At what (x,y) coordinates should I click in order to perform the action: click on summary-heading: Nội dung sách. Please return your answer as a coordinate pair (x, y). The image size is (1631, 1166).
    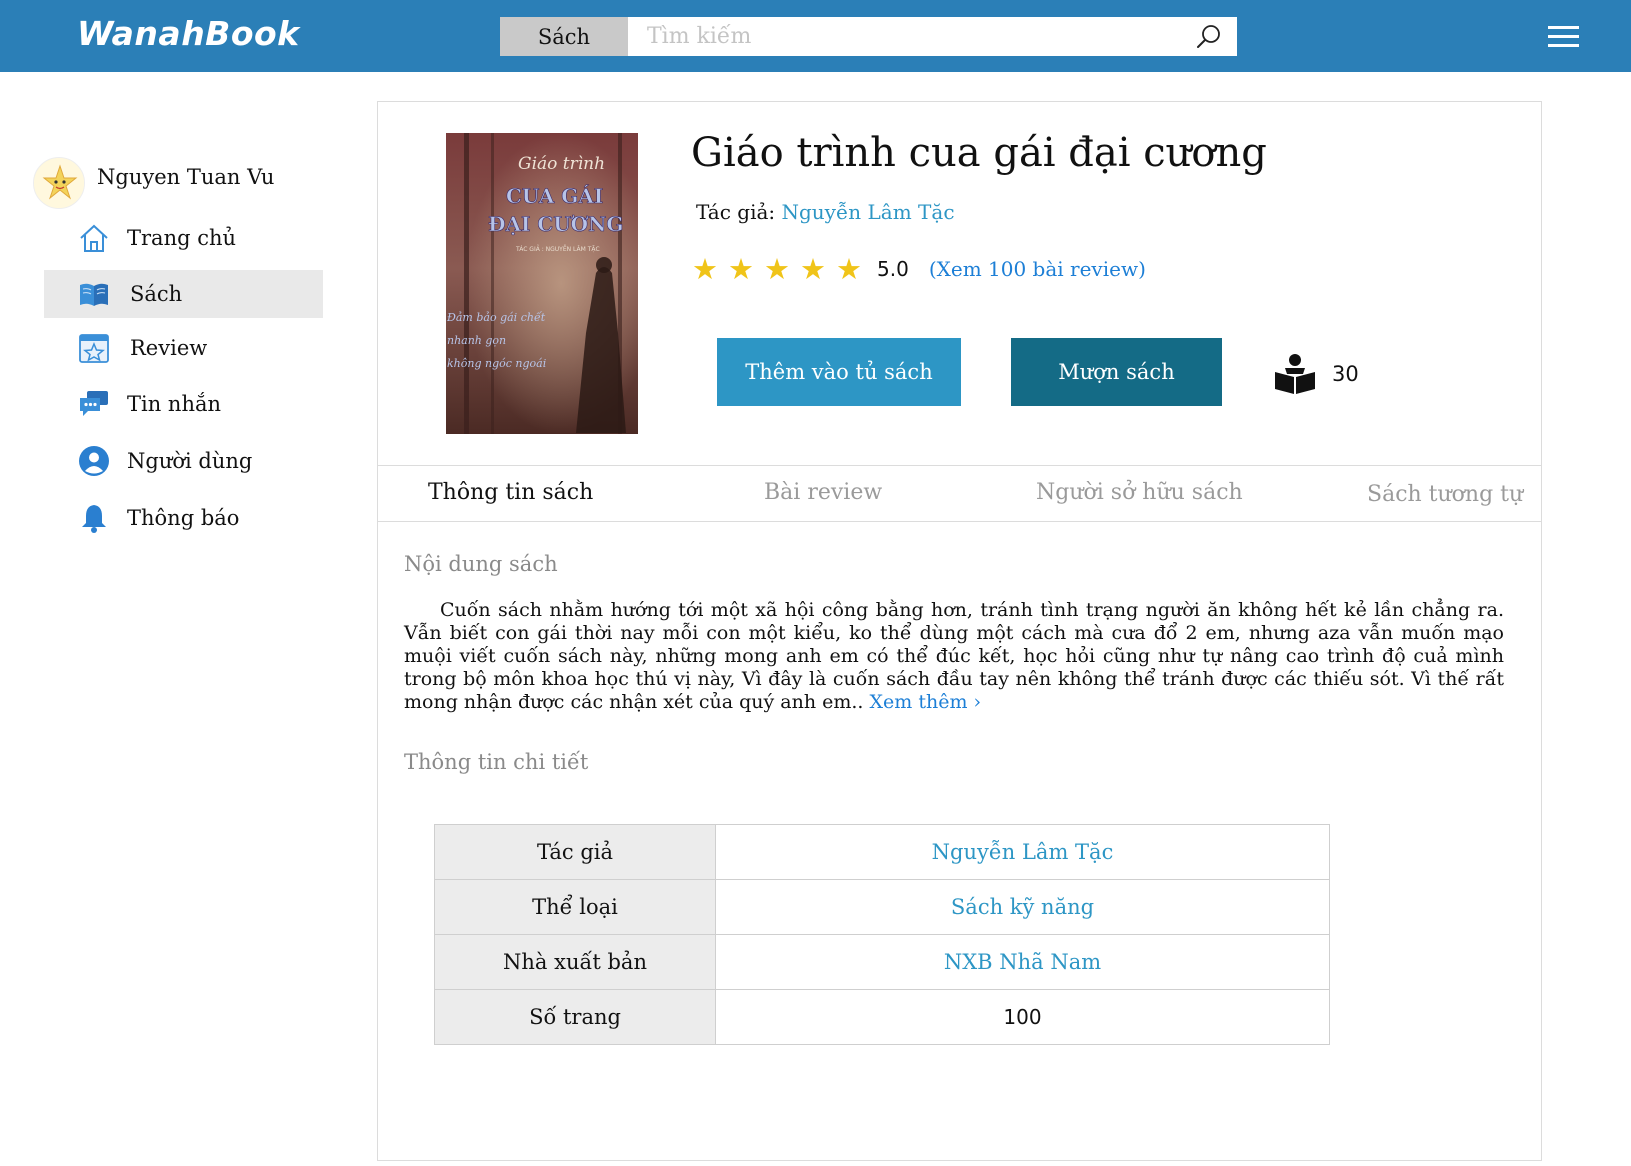
    Looking at the image, I should click on (481, 564).